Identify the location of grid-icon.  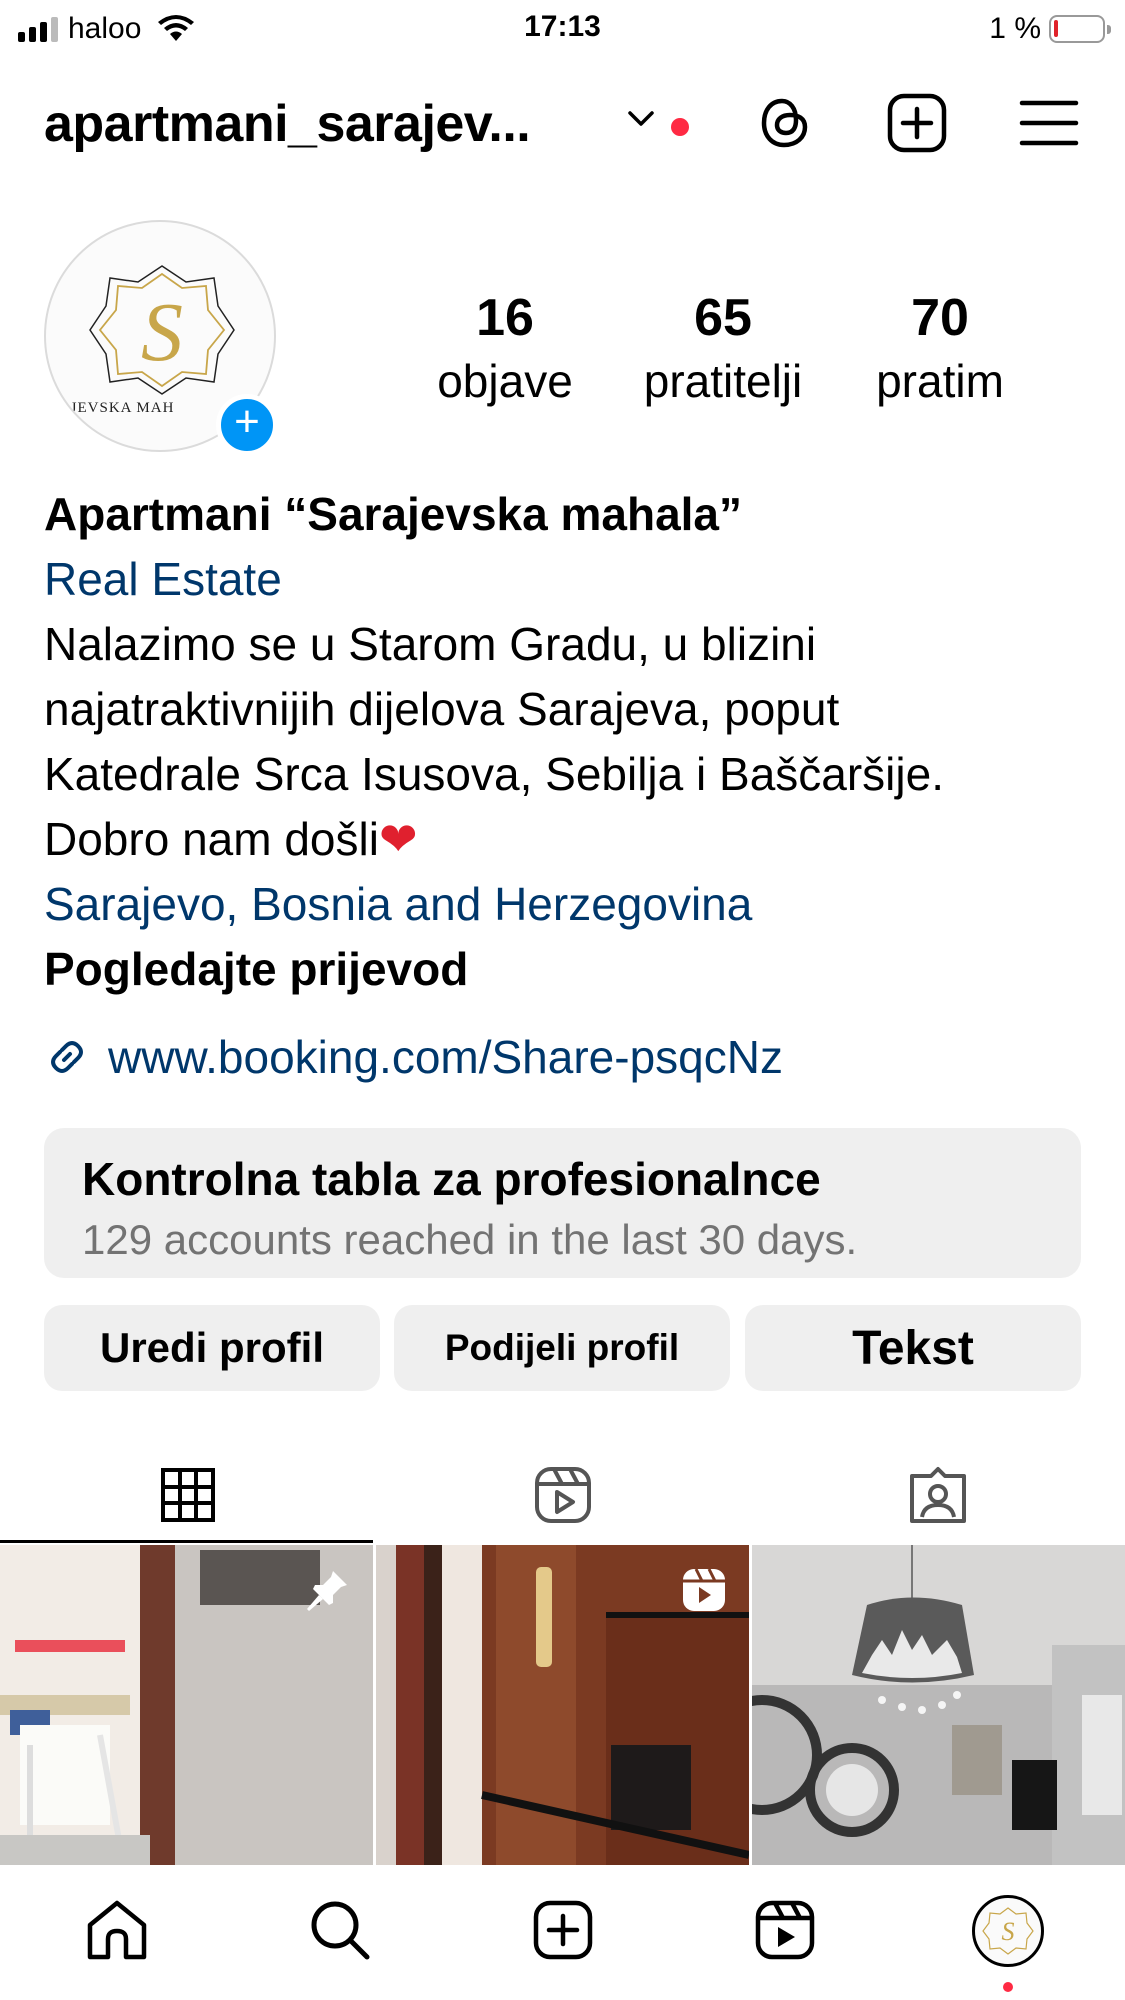
(187, 1495).